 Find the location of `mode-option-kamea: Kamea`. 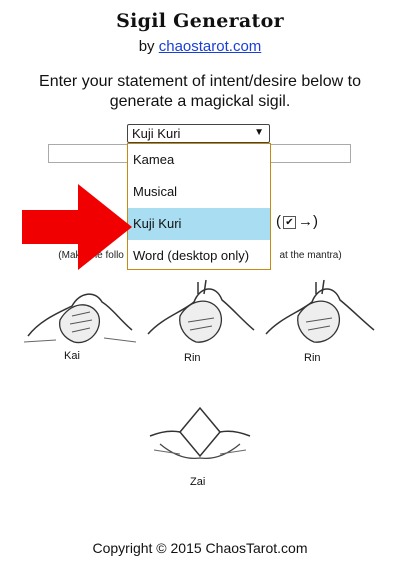

mode-option-kamea: Kamea is located at coordinates (199, 160).